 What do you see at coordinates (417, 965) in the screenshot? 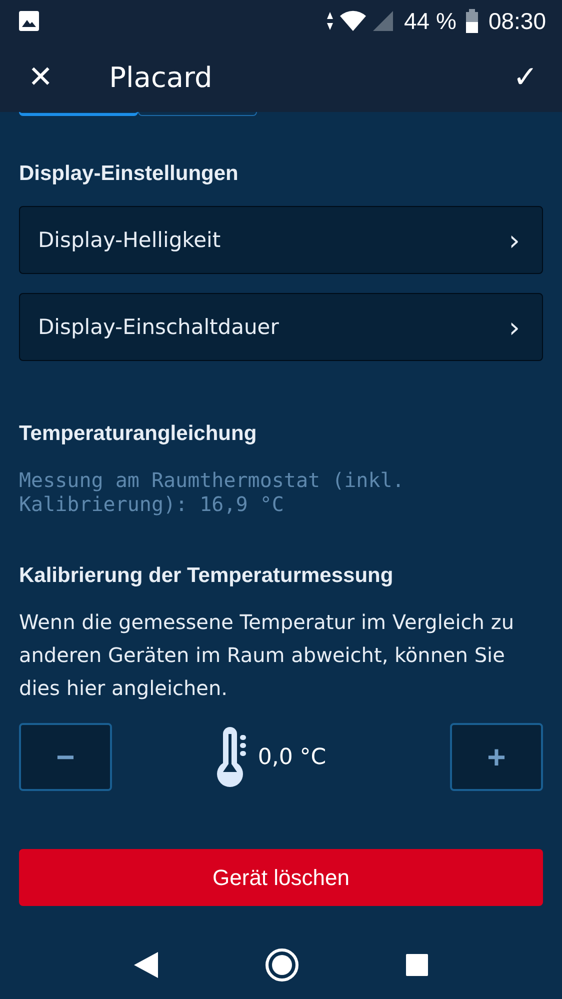
I see `recents-icon` at bounding box center [417, 965].